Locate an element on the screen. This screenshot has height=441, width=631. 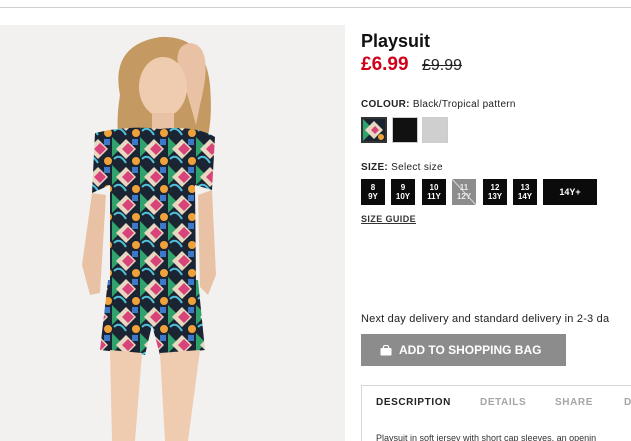
size-button-8-9y: 8 9Y is located at coordinates (373, 192).